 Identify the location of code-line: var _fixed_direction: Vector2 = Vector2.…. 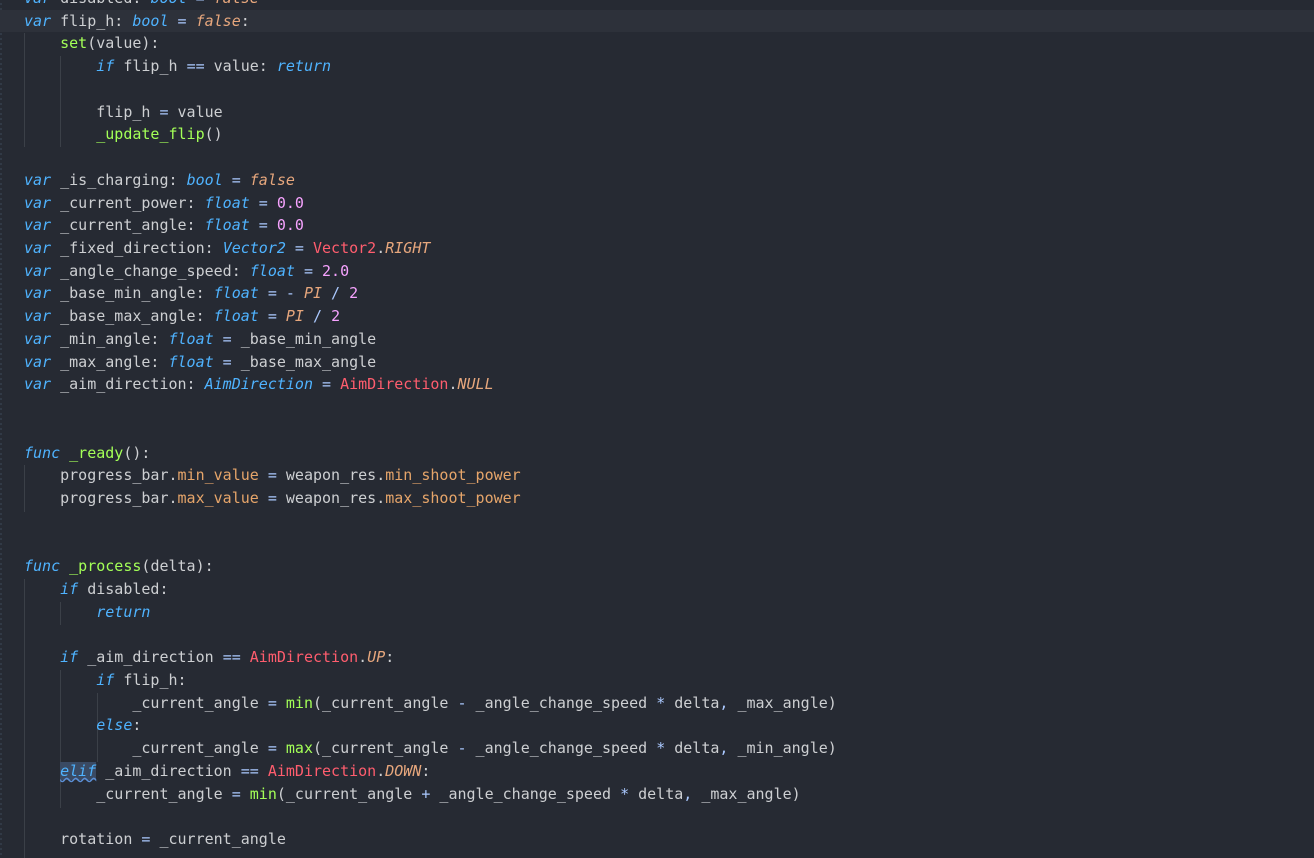
(227, 248).